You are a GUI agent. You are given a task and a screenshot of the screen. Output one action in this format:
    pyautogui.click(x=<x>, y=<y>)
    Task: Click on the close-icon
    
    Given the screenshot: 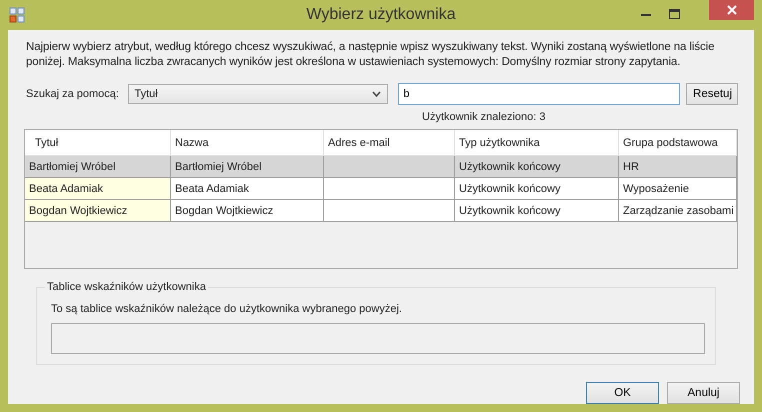 What is the action you would take?
    pyautogui.click(x=731, y=10)
    